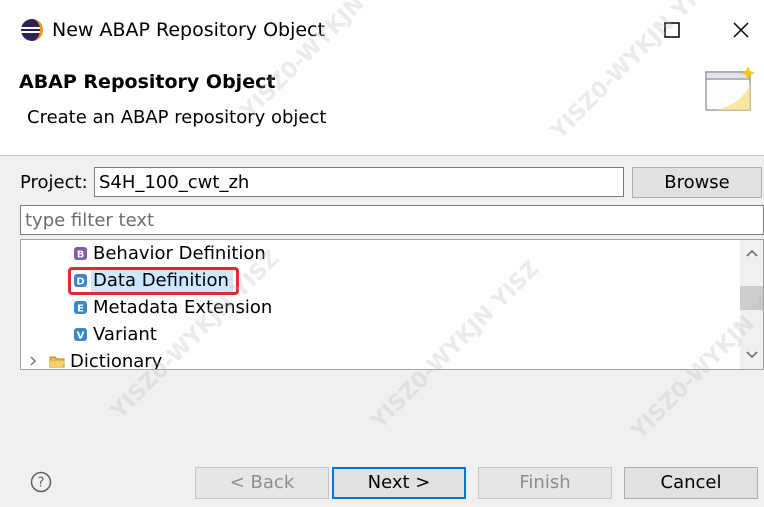 This screenshot has height=507, width=764. I want to click on tree-scrollbar, so click(751, 304).